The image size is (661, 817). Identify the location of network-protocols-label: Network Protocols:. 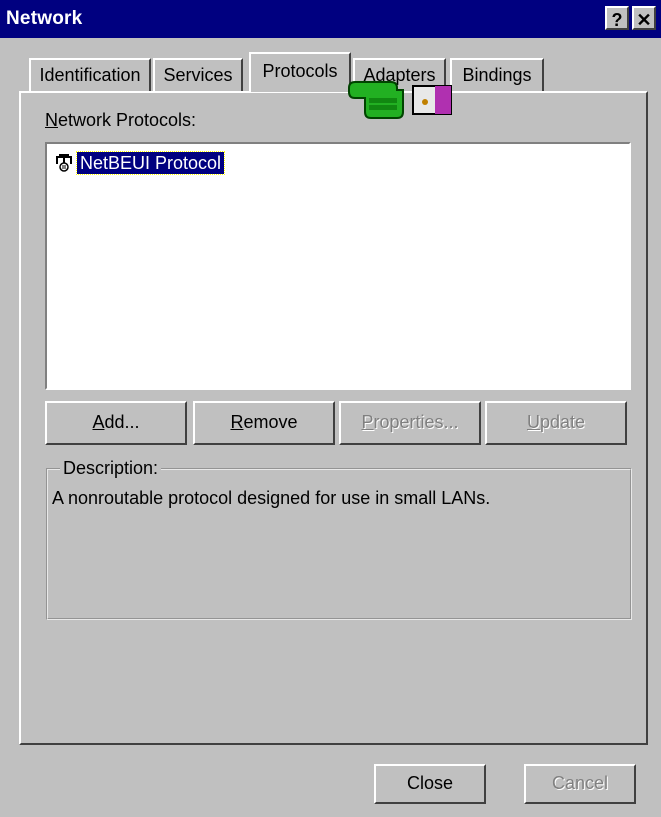
(120, 120).